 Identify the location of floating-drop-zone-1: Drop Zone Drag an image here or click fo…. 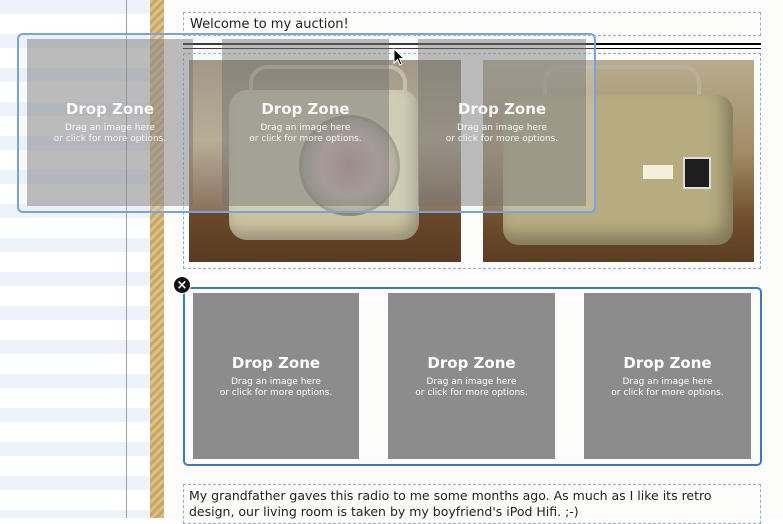
(110, 122).